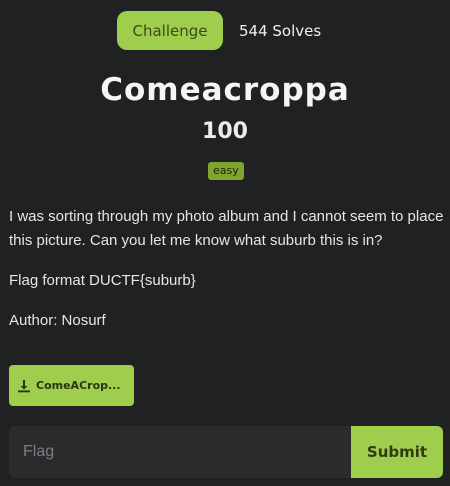 This screenshot has width=450, height=486. What do you see at coordinates (226, 171) in the screenshot?
I see `difficulty-badge: easy` at bounding box center [226, 171].